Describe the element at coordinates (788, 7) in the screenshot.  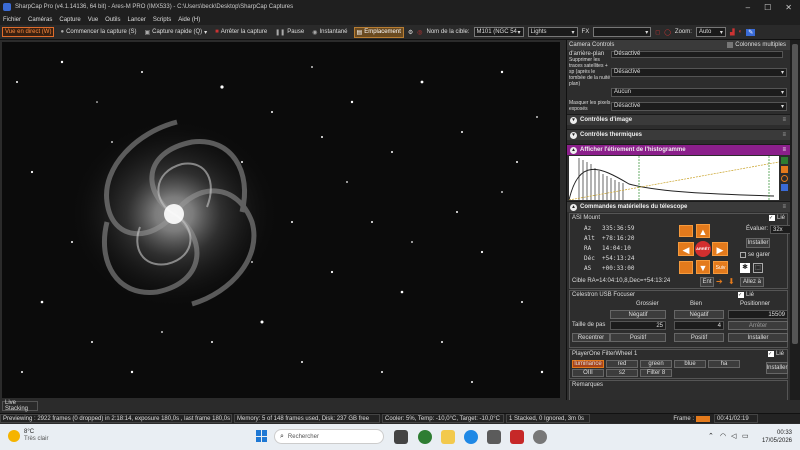
I see `close-button: ✕` at that location.